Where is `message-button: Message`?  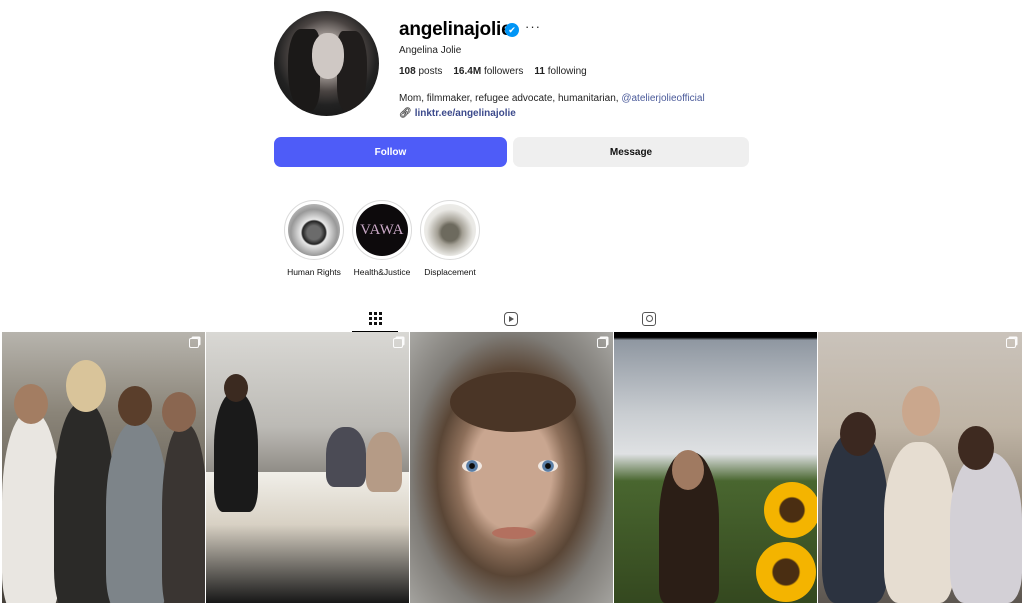
message-button: Message is located at coordinates (631, 152).